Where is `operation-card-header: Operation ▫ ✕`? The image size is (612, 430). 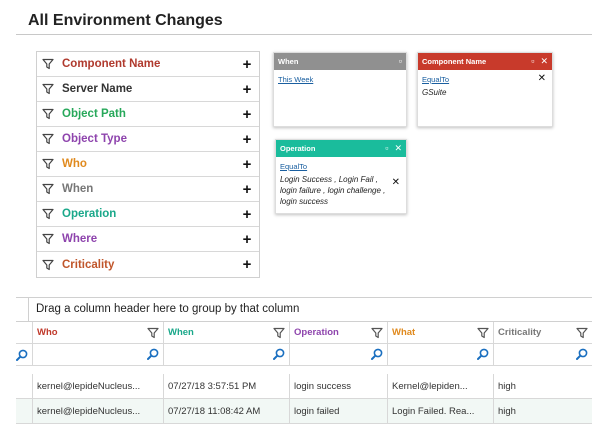
operation-card-header: Operation ▫ ✕ is located at coordinates (341, 148).